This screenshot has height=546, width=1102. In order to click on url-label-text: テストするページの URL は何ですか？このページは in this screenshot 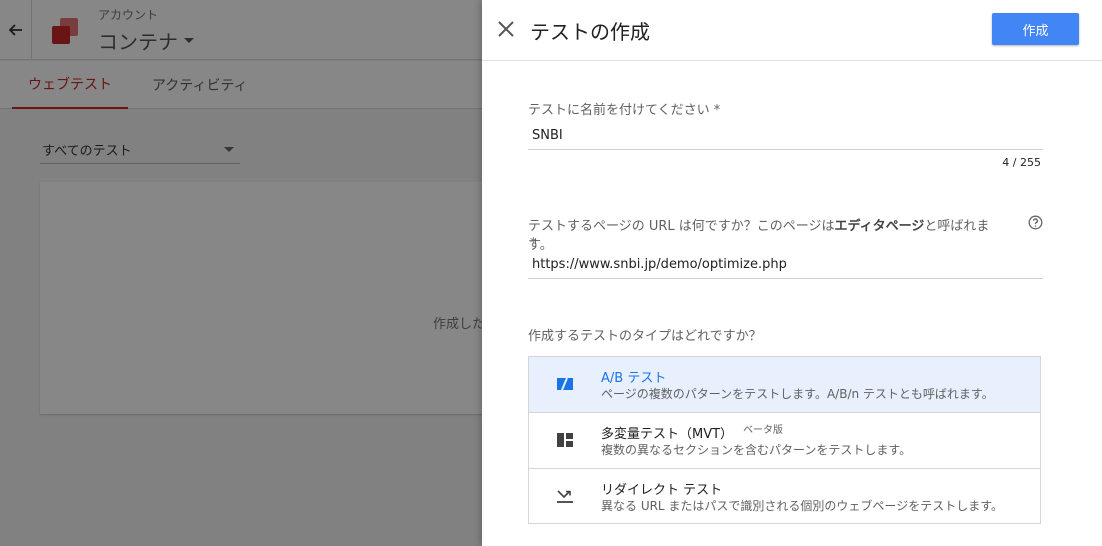, I will do `click(681, 226)`.